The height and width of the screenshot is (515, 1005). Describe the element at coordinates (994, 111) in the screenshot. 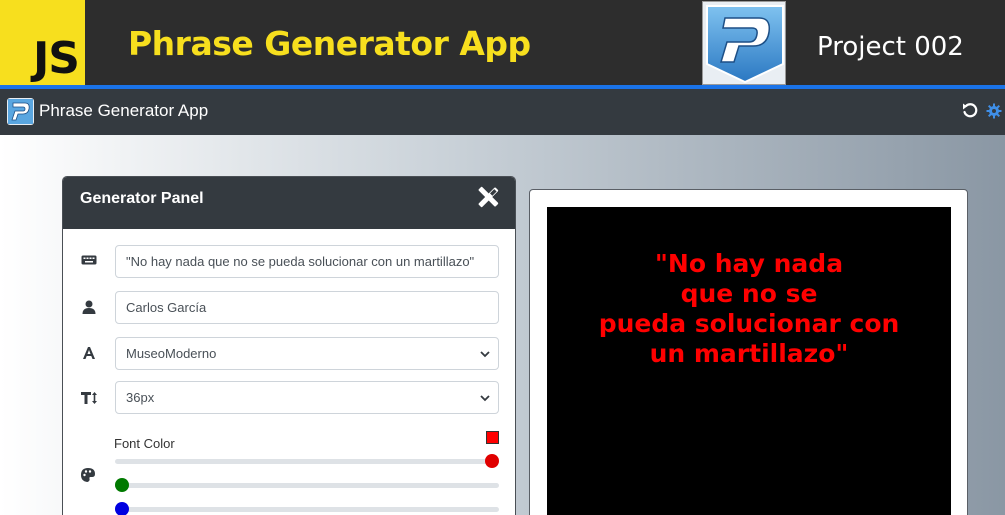

I see `gear-icon` at that location.